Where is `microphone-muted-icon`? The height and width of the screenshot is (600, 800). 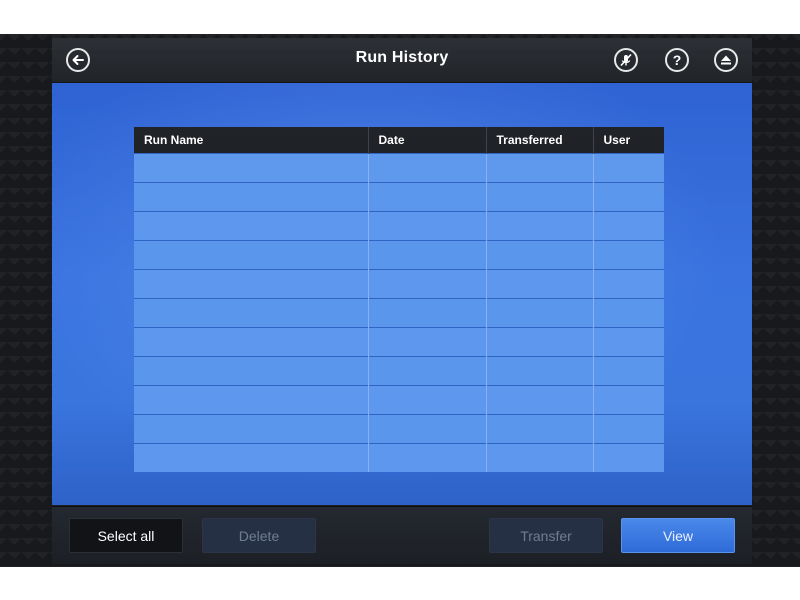
microphone-muted-icon is located at coordinates (626, 60).